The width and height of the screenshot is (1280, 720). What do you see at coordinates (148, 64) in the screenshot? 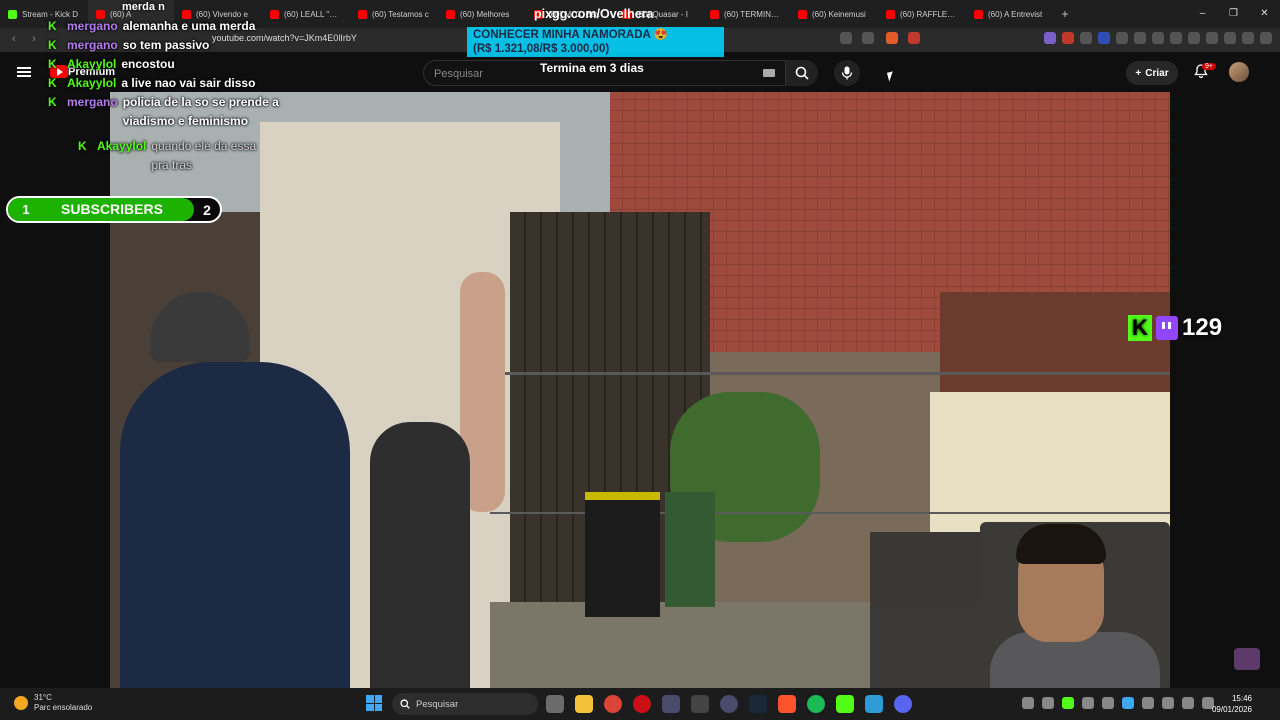
I see `chat-text: encostou` at bounding box center [148, 64].